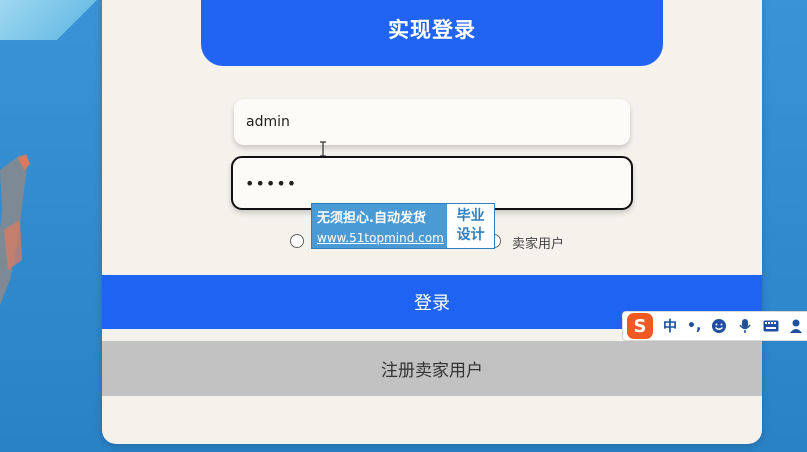  What do you see at coordinates (670, 326) in the screenshot?
I see `ime-mode-toggle: 中` at bounding box center [670, 326].